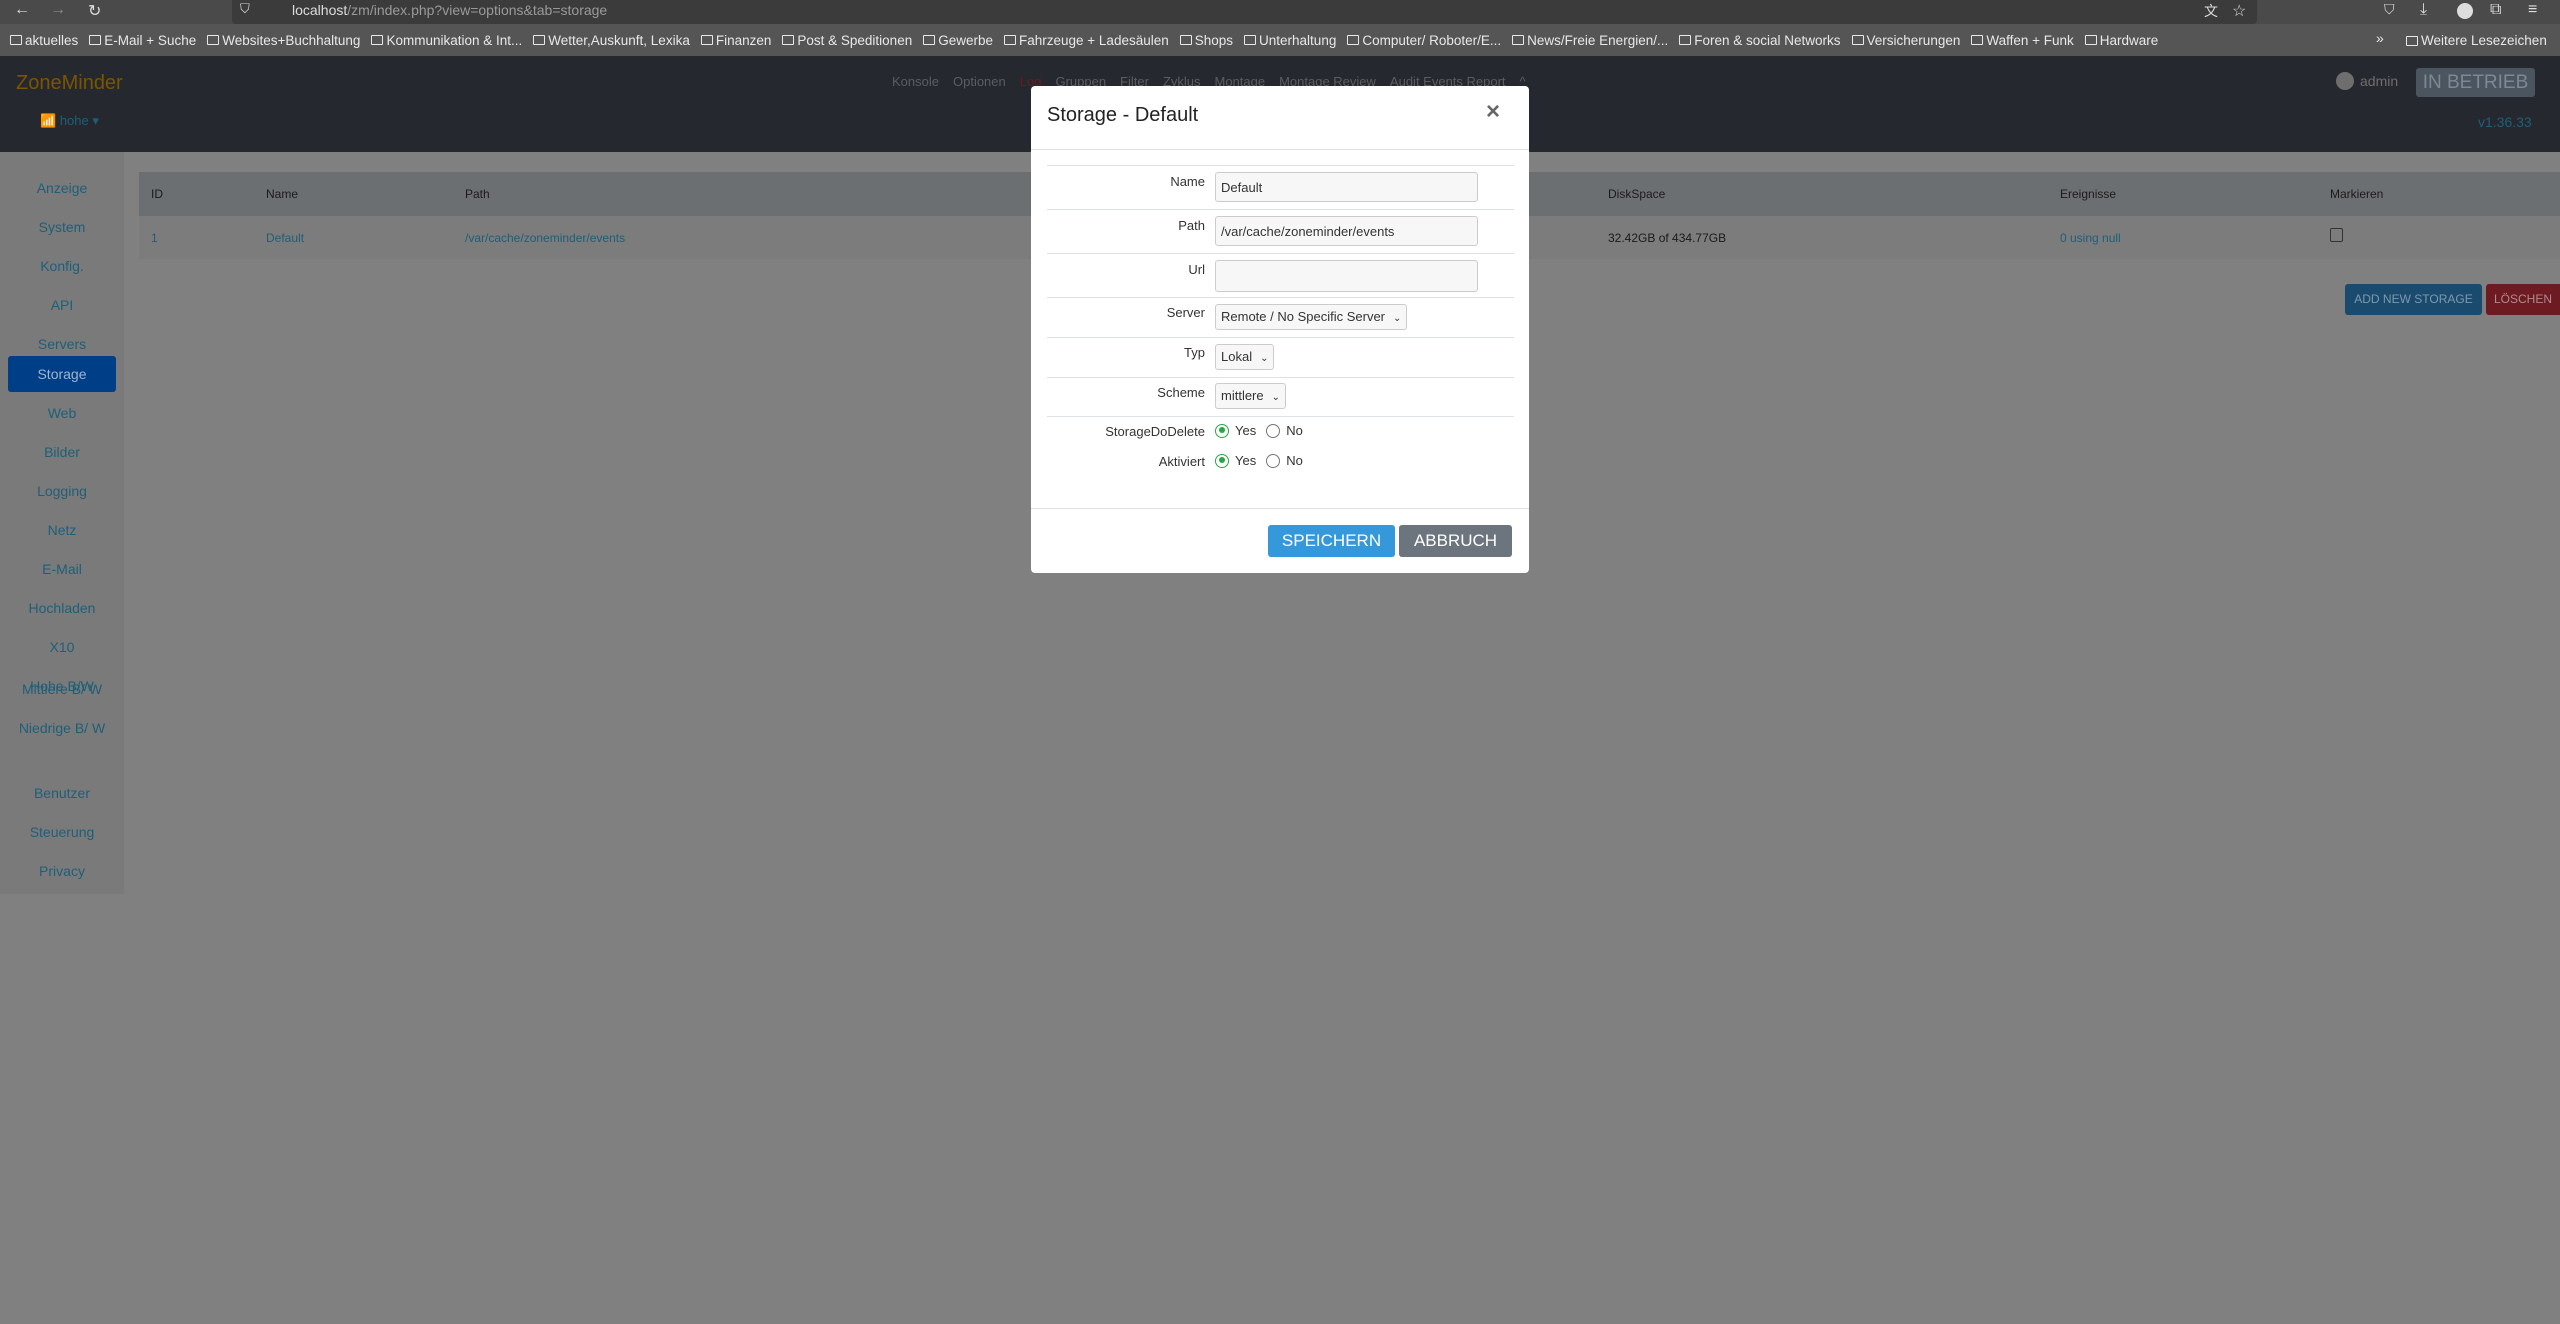  What do you see at coordinates (1181, 392) in the screenshot?
I see `scheme-label: Scheme` at bounding box center [1181, 392].